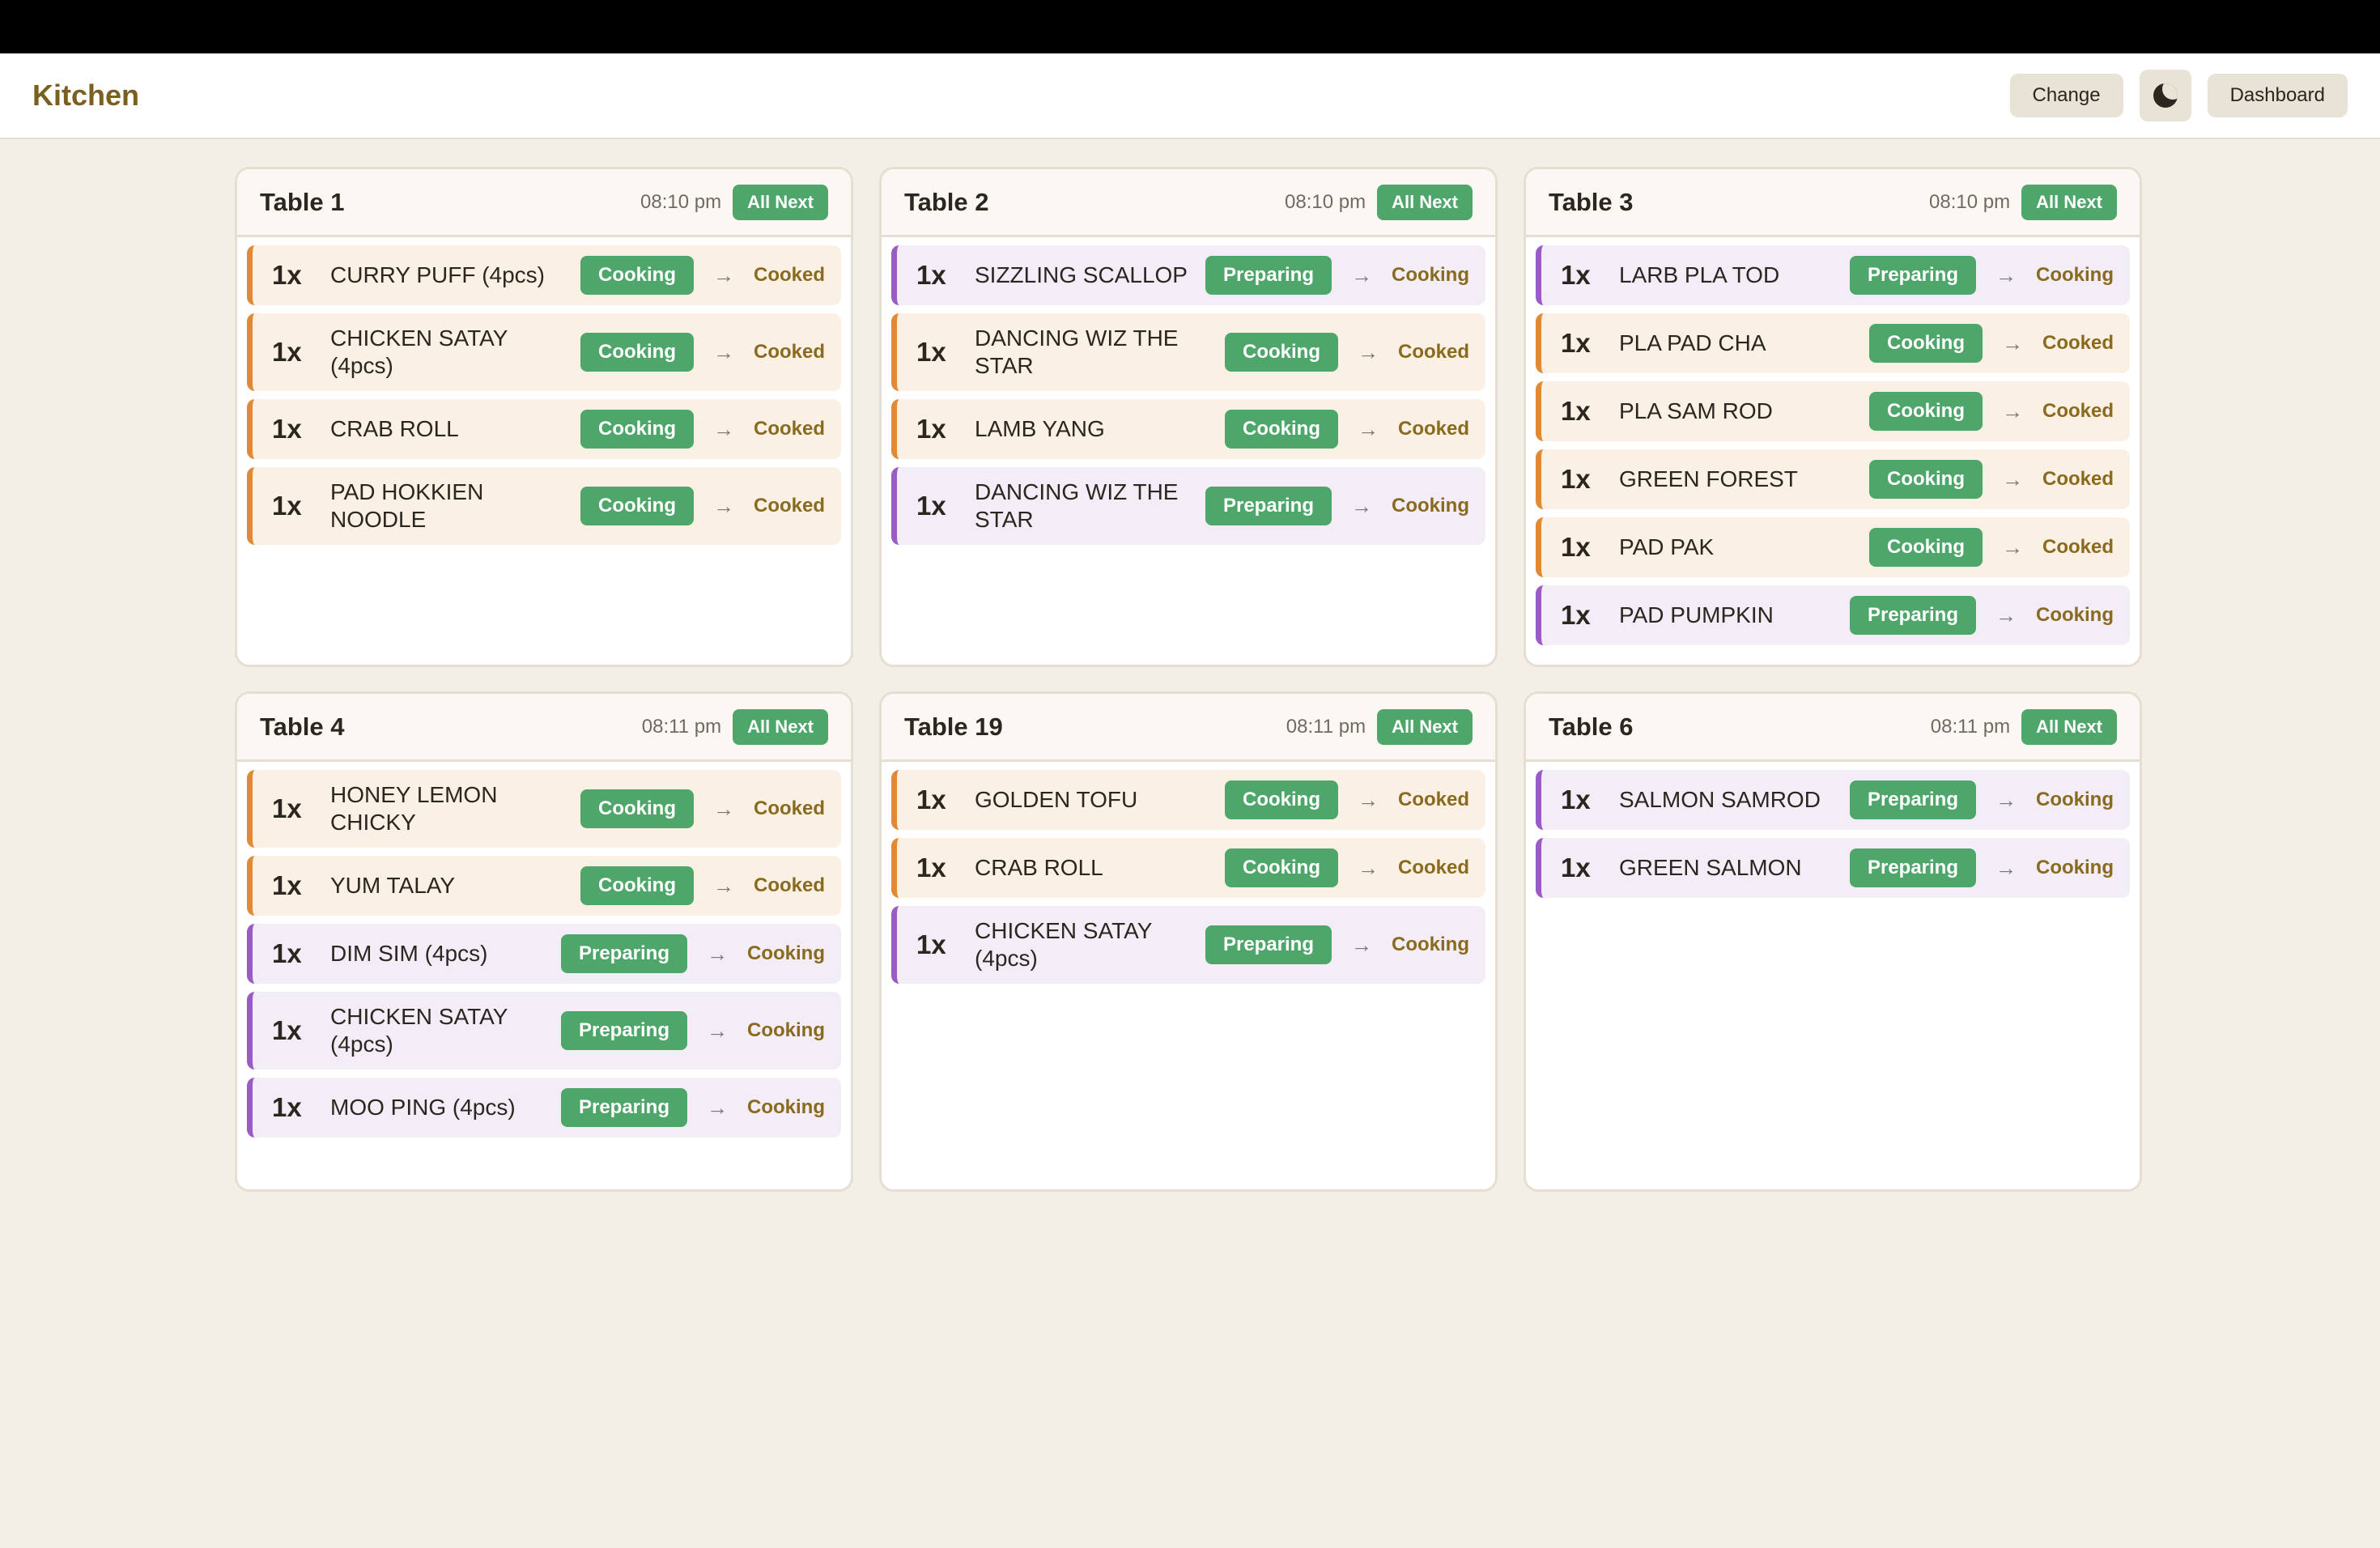 Image resolution: width=2380 pixels, height=1548 pixels. I want to click on order-item: 1x SALMON SAMROD Preparing → Cooking, so click(1833, 800).